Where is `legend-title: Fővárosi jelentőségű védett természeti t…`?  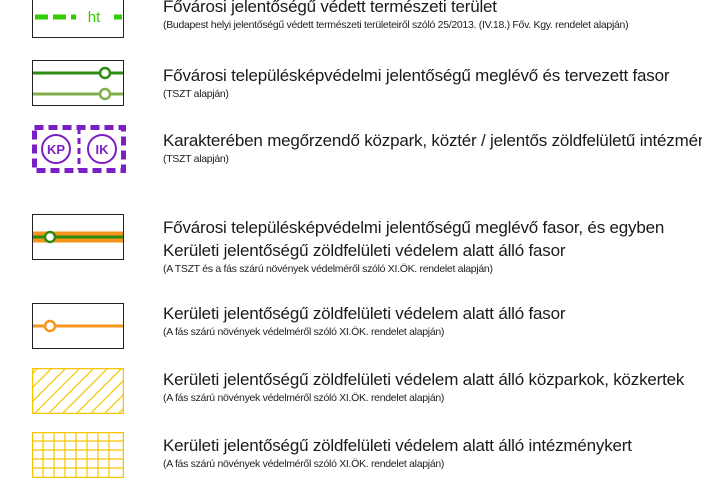
legend-title: Fővárosi jelentőségű védett természeti t… is located at coordinates (330, 8).